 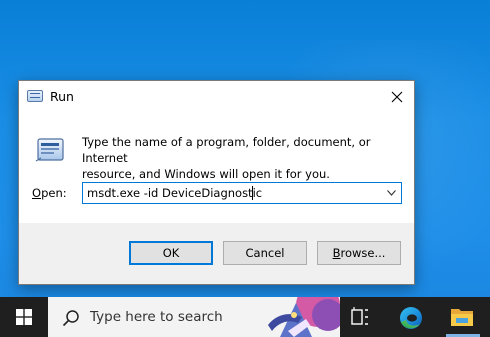 What do you see at coordinates (54, 193) in the screenshot?
I see `open-label-rest: pen:` at bounding box center [54, 193].